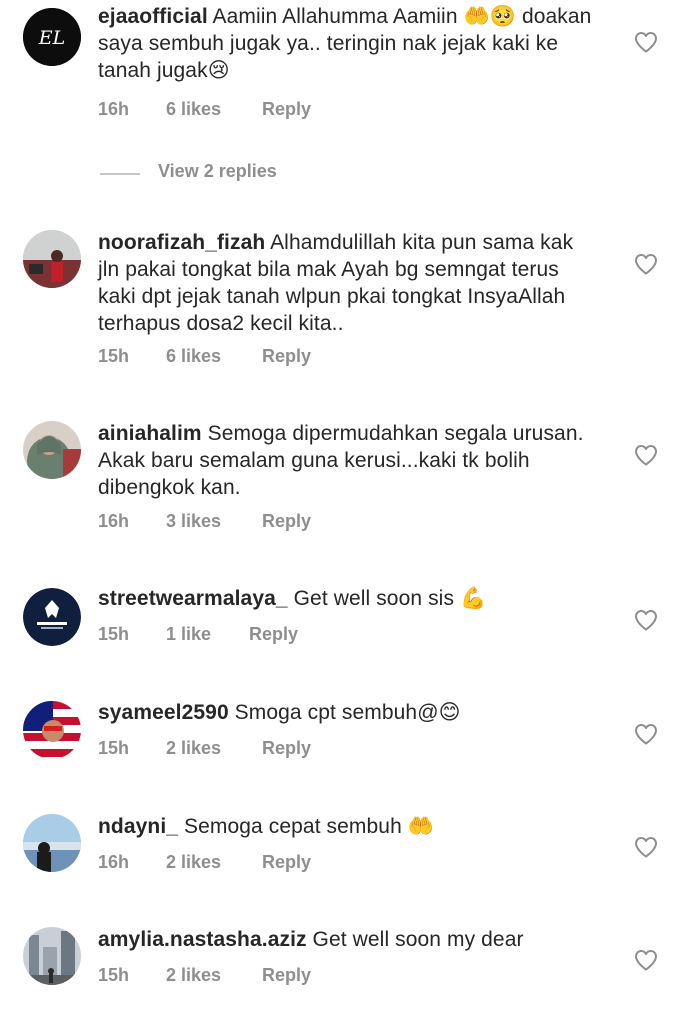 The image size is (698, 1024). I want to click on comment-body: Get well soon sis 💪, so click(390, 598).